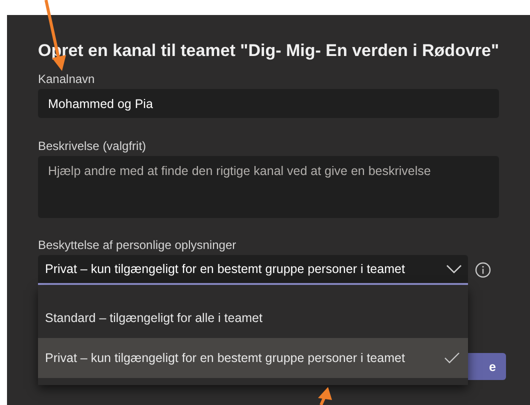 The width and height of the screenshot is (530, 405). Describe the element at coordinates (268, 103) in the screenshot. I see `channel-name-field: Mohammed og Pia` at that location.